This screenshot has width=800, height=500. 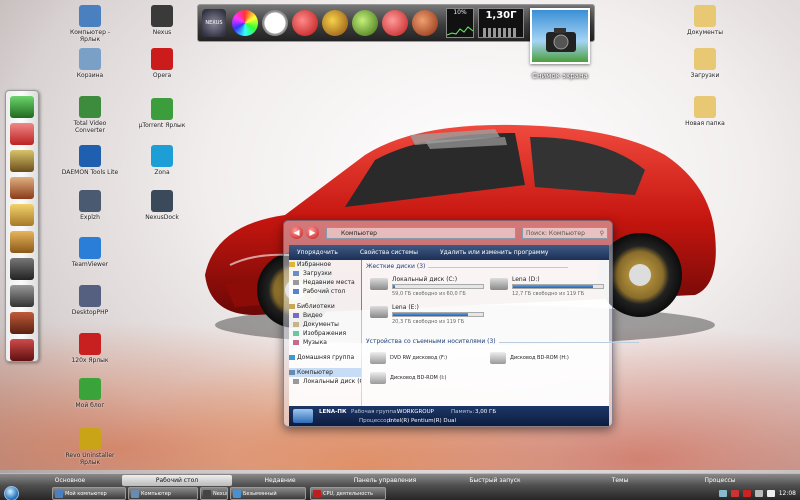 What do you see at coordinates (425, 279) in the screenshot?
I see `drive-name: Локальный диск (C:)` at bounding box center [425, 279].